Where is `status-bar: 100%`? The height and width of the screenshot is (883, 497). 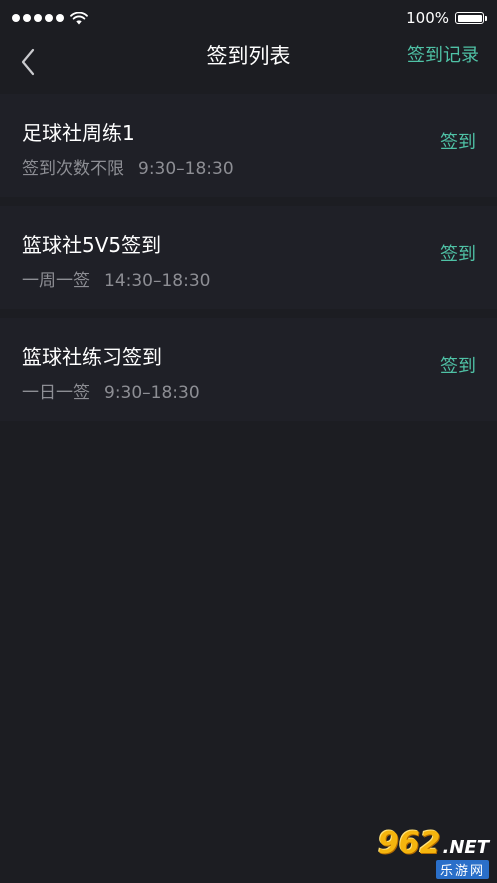 status-bar: 100% is located at coordinates (248, 18).